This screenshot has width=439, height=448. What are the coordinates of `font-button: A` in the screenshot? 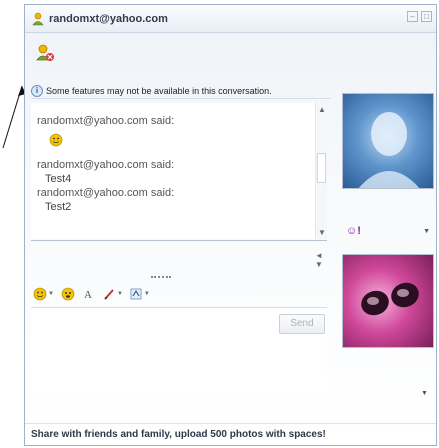 It's located at (89, 294).